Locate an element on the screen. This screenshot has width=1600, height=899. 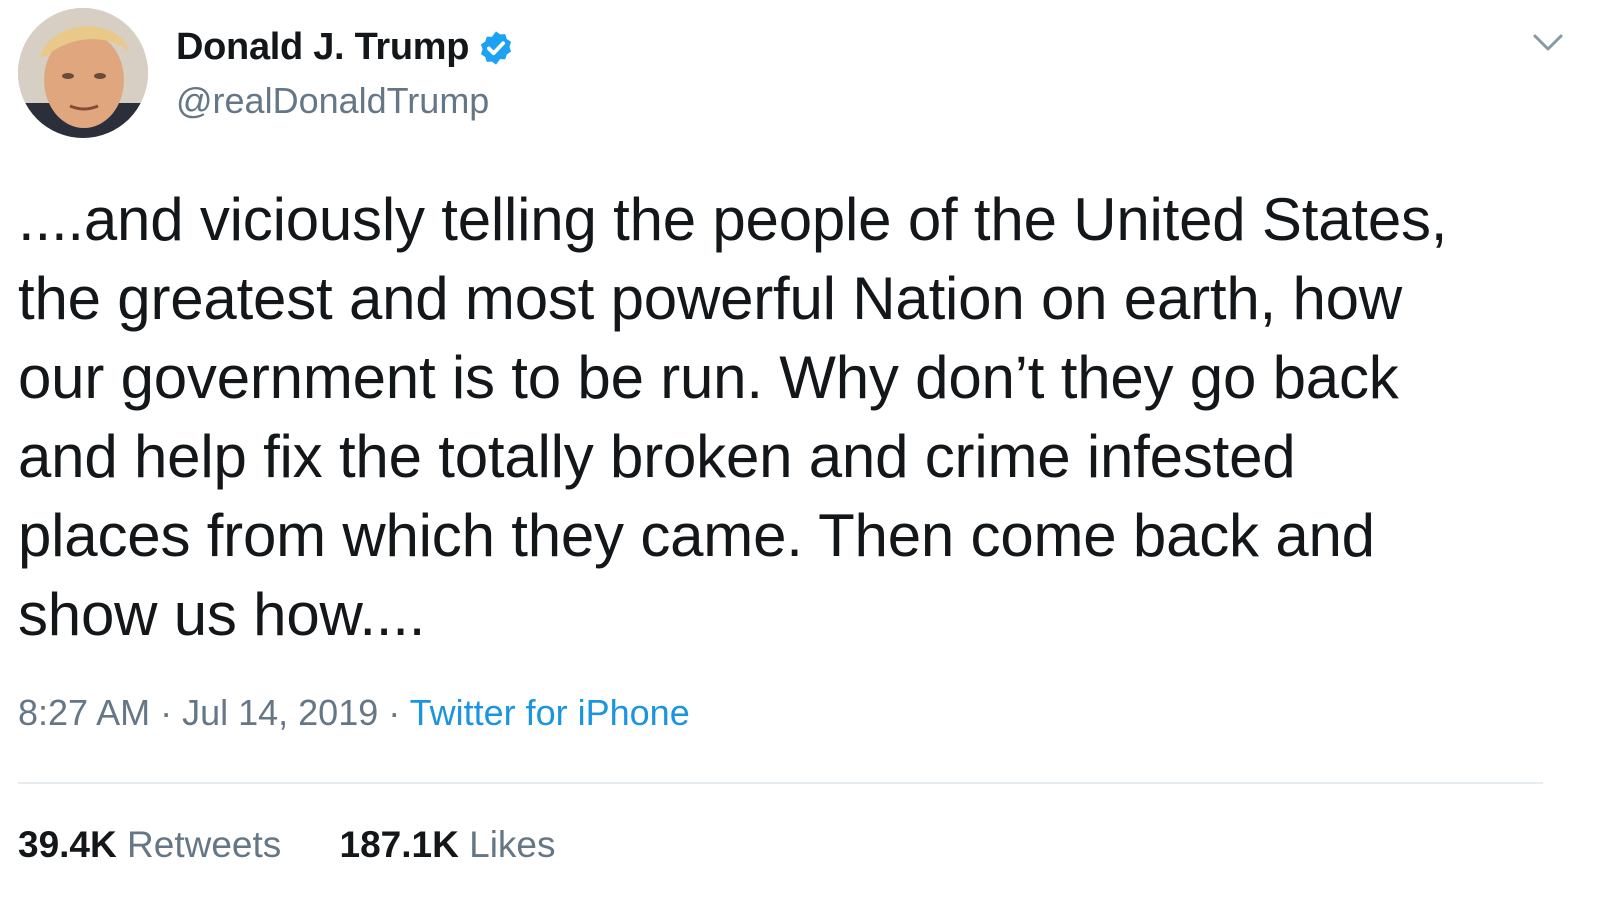
retweets-label: Retweets is located at coordinates (204, 844).